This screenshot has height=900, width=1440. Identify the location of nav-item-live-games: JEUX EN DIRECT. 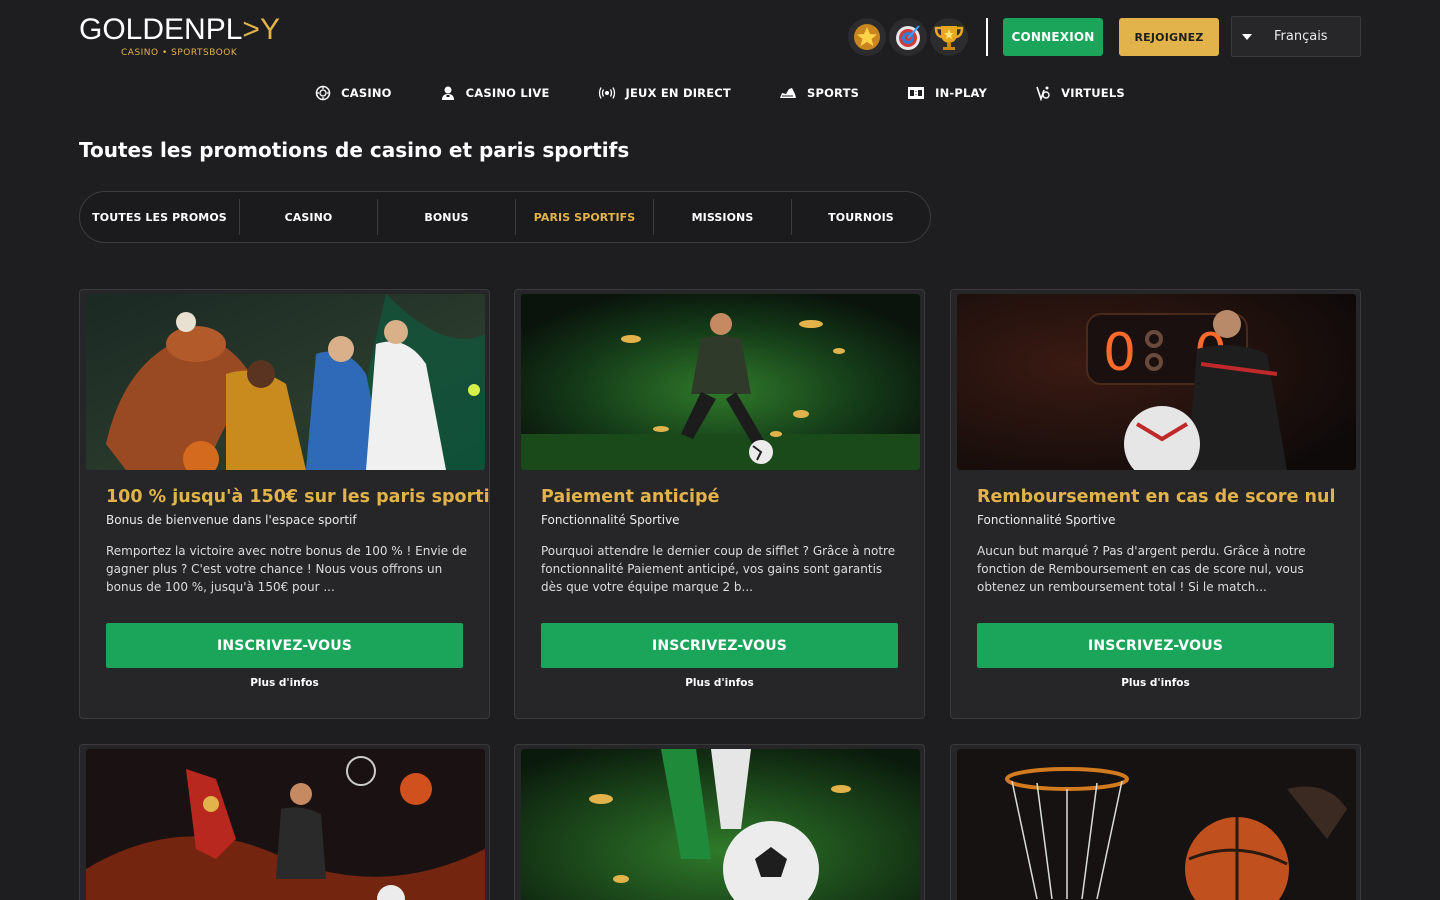
(664, 93).